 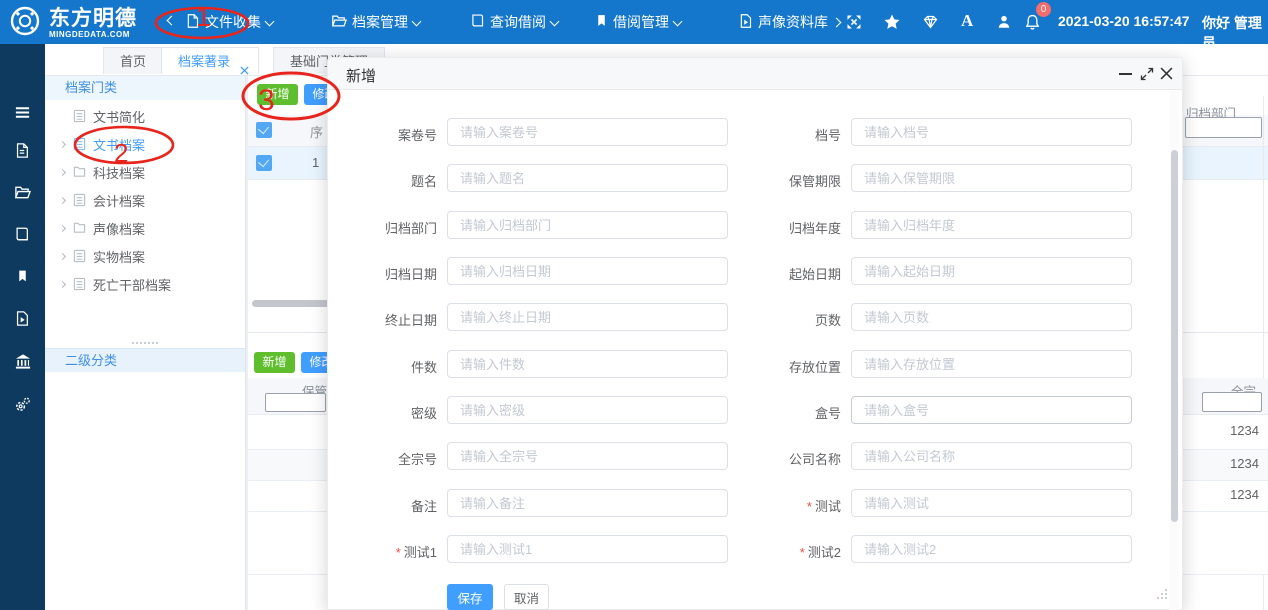 What do you see at coordinates (145, 343) in the screenshot?
I see `panel-splitter` at bounding box center [145, 343].